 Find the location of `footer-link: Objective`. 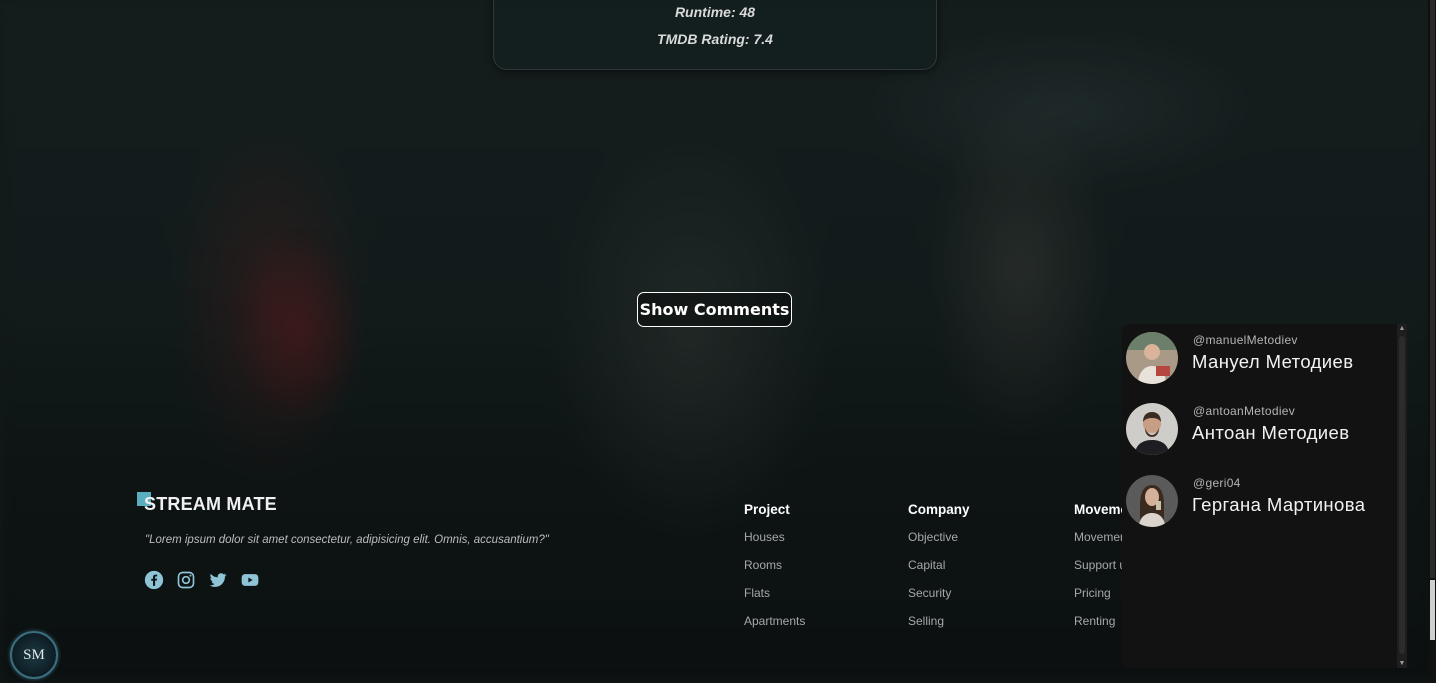

footer-link: Objective is located at coordinates (939, 543).